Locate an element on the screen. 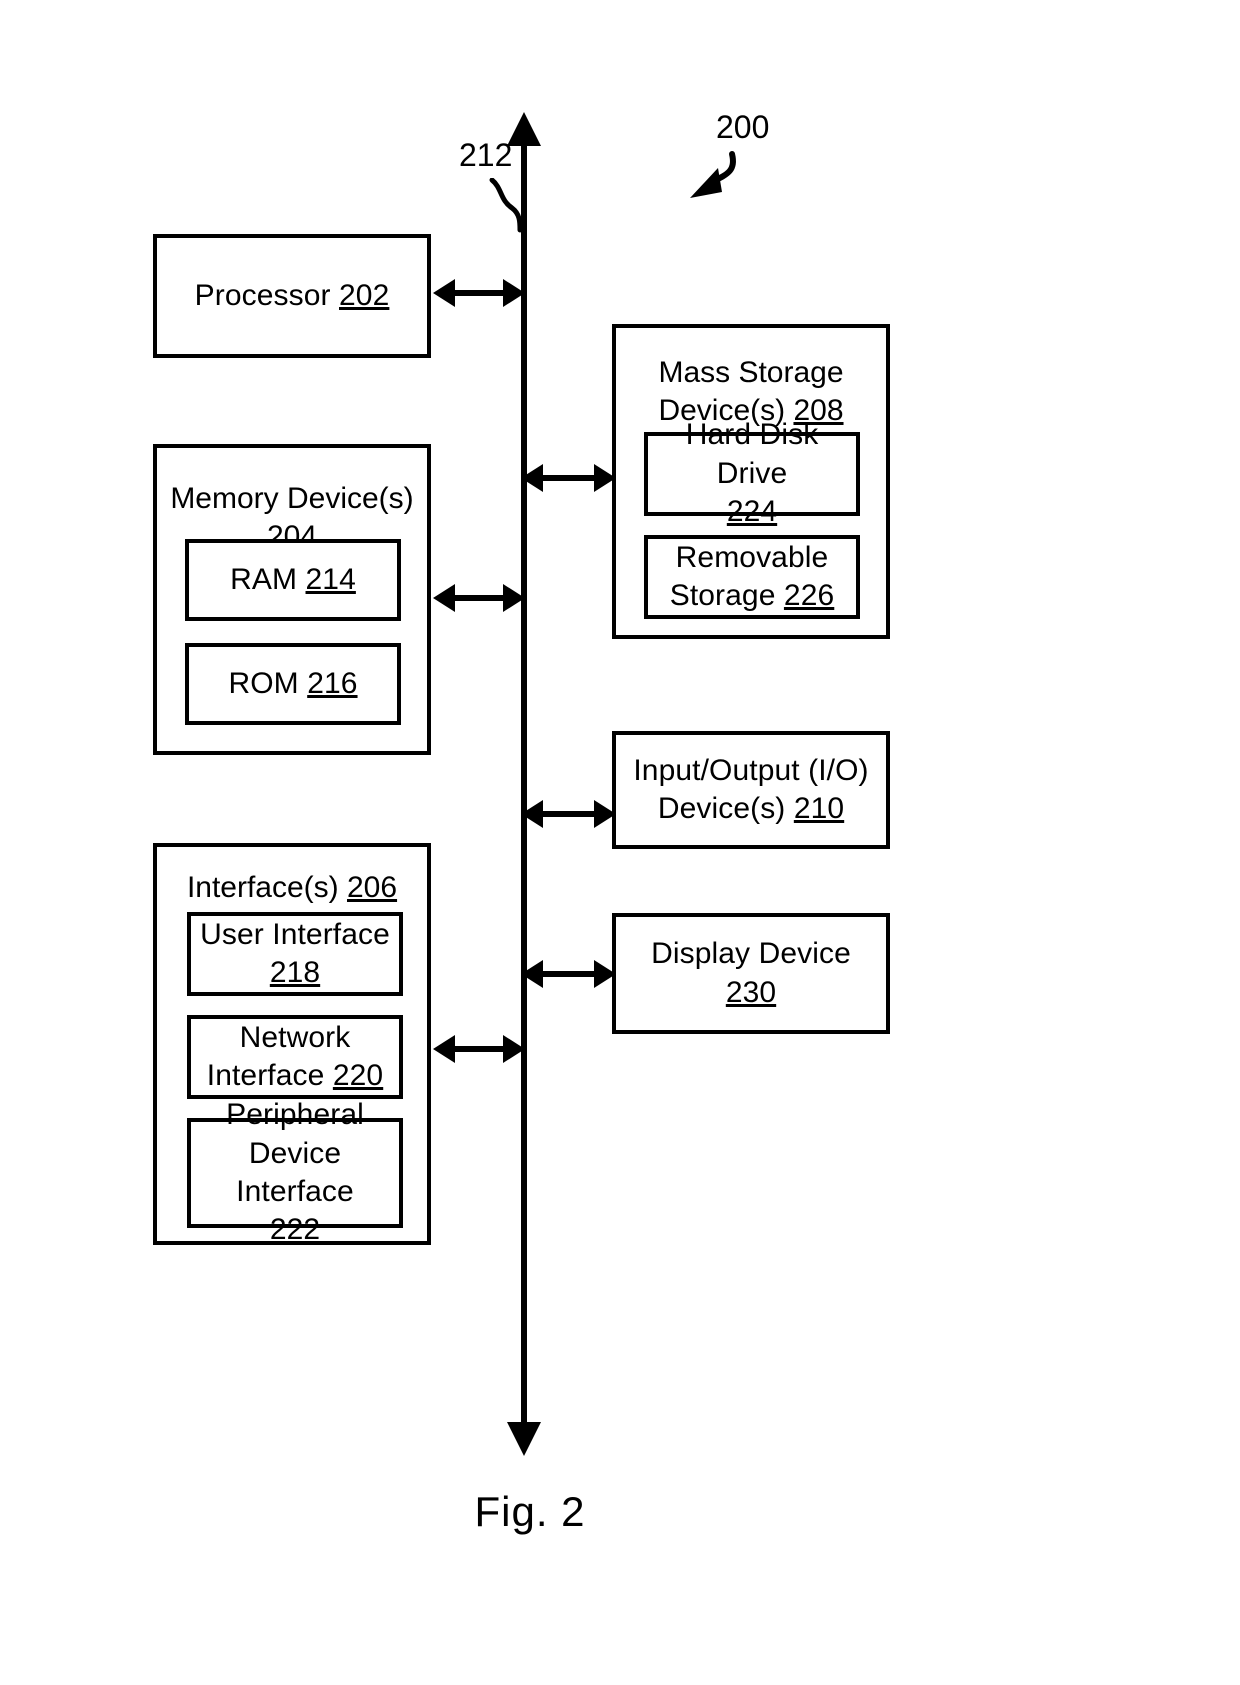 Image resolution: width=1240 pixels, height=1685 pixels. bus-arrow-bottom-icon is located at coordinates (524, 1439).